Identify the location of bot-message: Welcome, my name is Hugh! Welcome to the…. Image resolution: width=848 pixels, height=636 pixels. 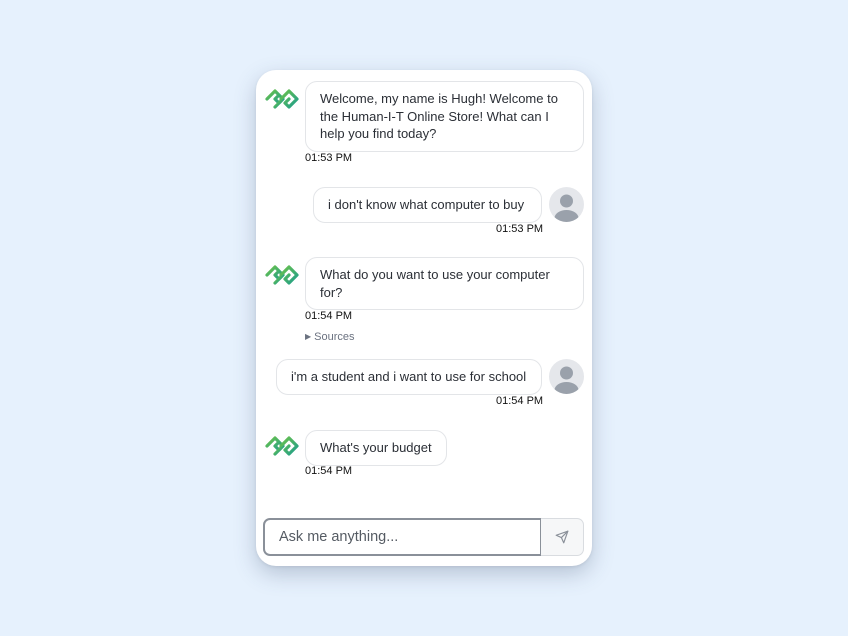
(424, 120).